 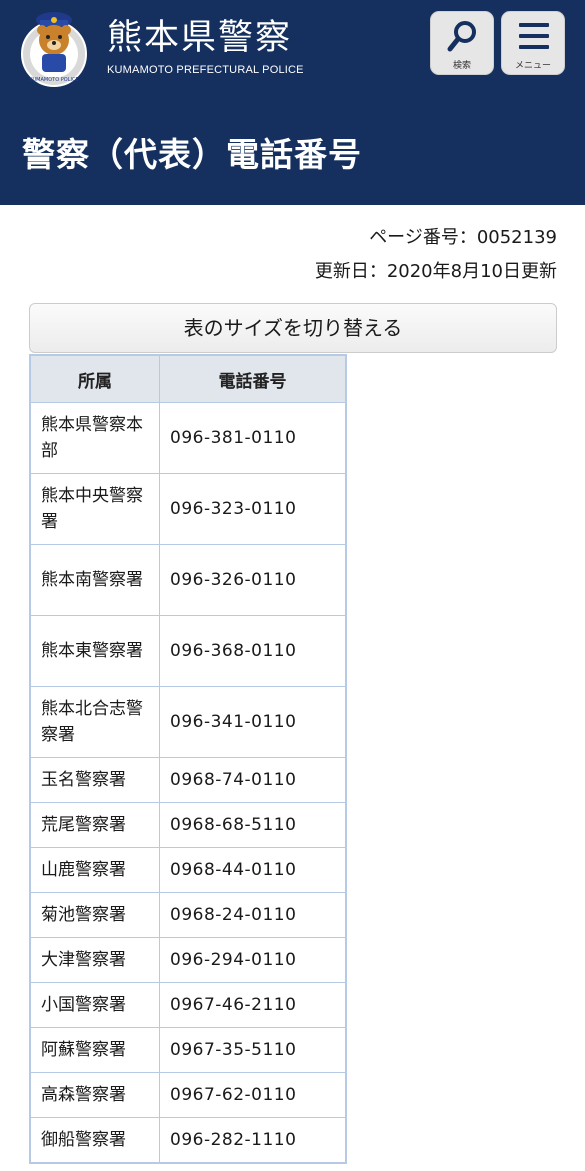 What do you see at coordinates (94, 825) in the screenshot?
I see `affiliation-cell: 荒尾警察署` at bounding box center [94, 825].